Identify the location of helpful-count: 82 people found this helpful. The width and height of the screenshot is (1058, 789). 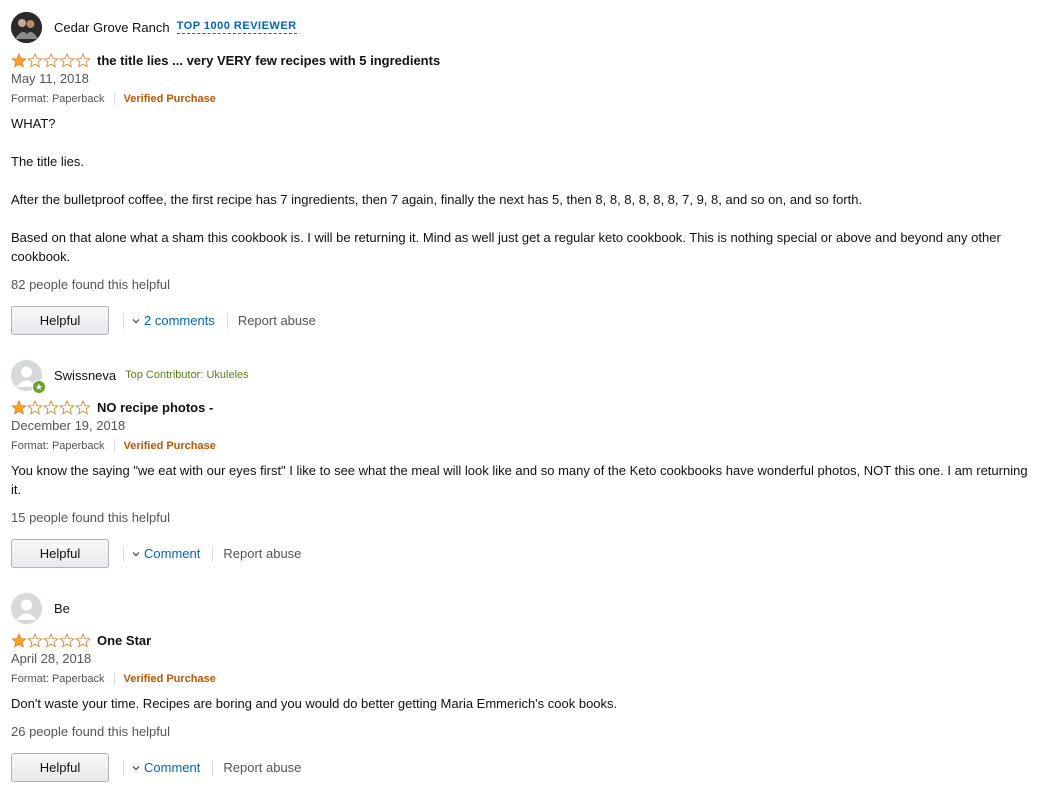
(91, 284).